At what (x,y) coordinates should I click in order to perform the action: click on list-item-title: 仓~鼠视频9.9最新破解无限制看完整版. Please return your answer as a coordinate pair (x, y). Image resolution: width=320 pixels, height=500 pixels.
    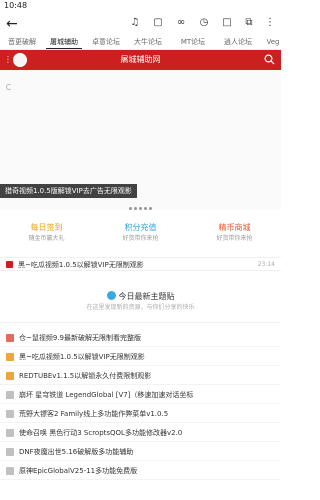
    Looking at the image, I should click on (80, 338).